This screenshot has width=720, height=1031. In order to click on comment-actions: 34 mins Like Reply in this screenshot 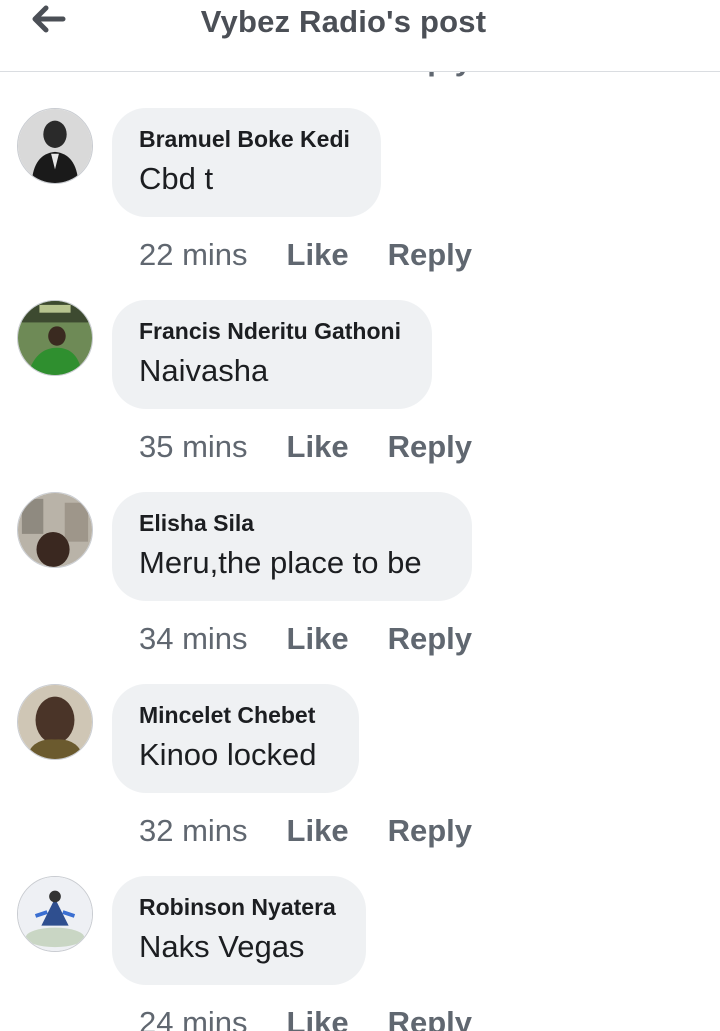, I will do `click(305, 639)`.